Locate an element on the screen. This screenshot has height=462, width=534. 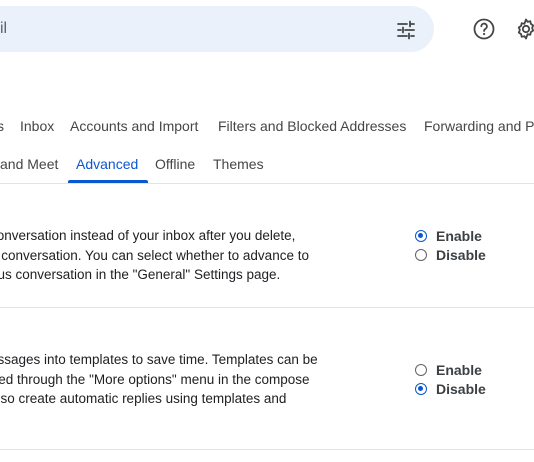
tab-offline: Offline is located at coordinates (175, 164).